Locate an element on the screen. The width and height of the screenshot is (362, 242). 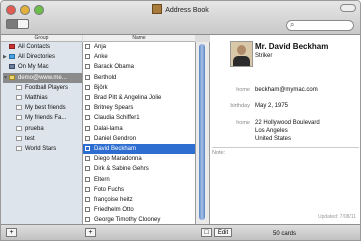
name-list-item: Brad Pitt & Angelina Jolie is located at coordinates (139, 98).